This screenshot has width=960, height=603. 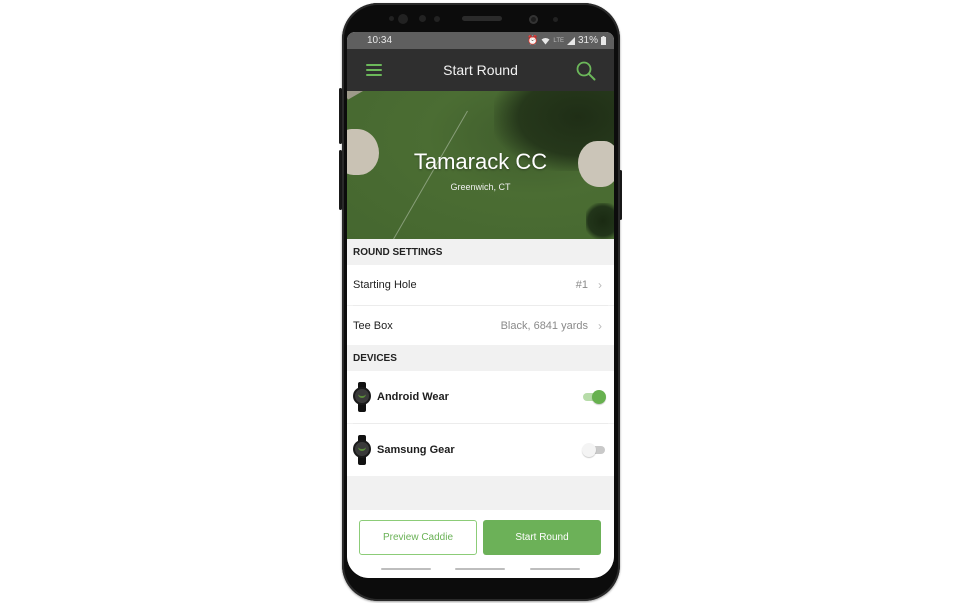 I want to click on devices-header: DEVICES, so click(x=480, y=358).